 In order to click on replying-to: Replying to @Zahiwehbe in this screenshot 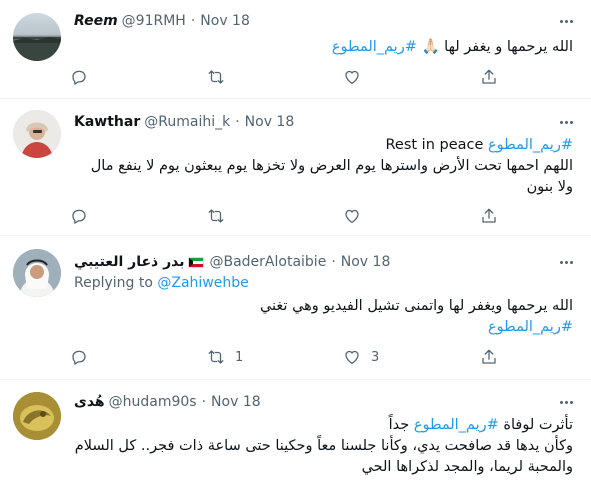, I will do `click(161, 283)`.